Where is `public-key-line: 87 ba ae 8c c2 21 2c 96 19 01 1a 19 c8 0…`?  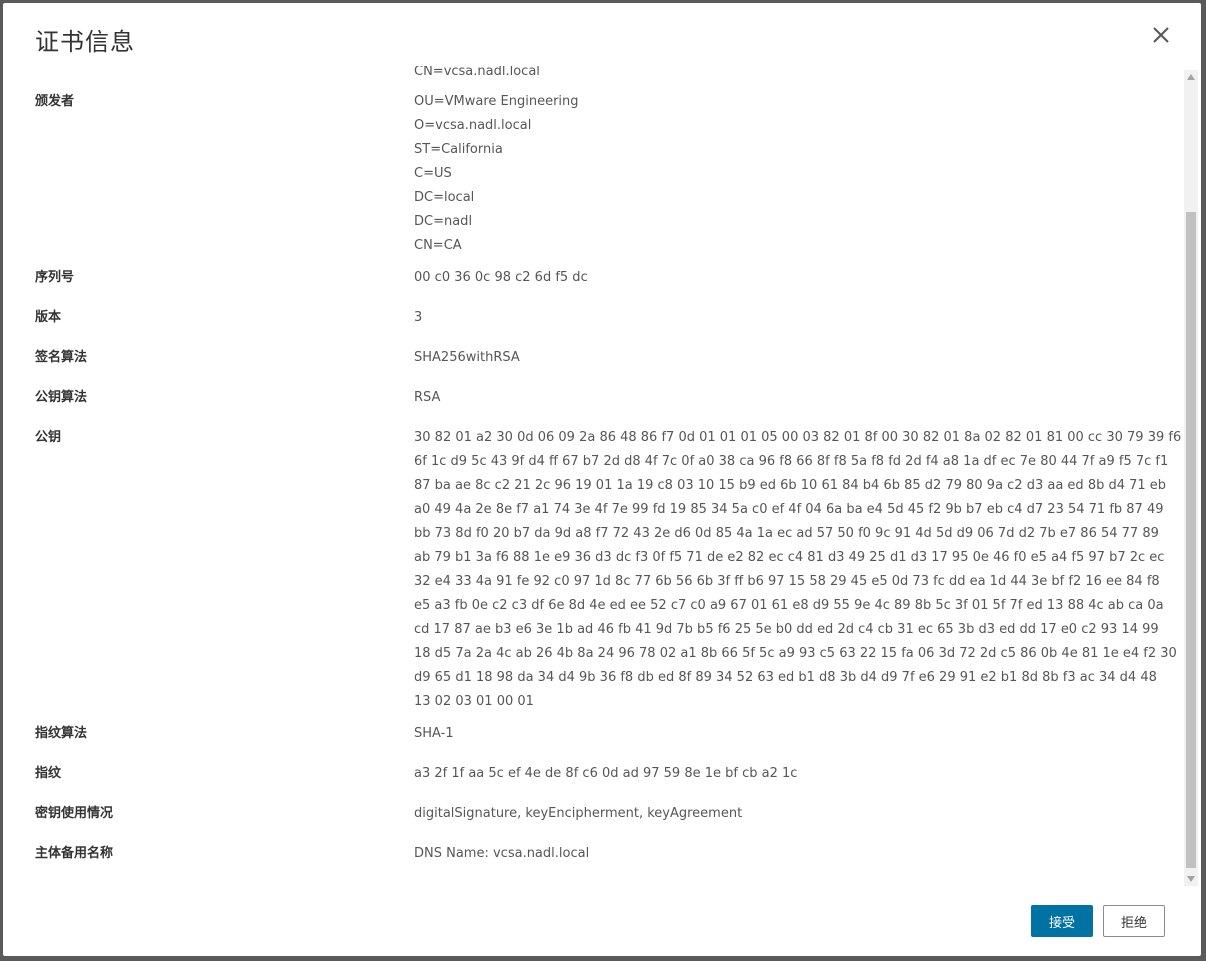 public-key-line: 87 ba ae 8c c2 21 2c 96 19 01 1a 19 c8 0… is located at coordinates (790, 485).